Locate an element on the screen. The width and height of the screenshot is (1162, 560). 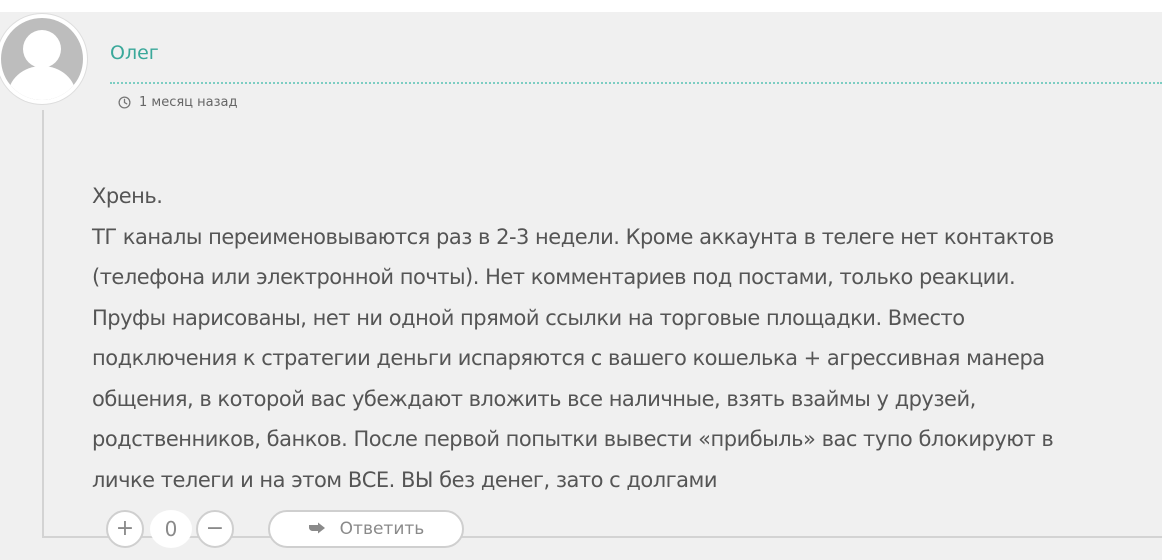
avatar is located at coordinates (43, 59).